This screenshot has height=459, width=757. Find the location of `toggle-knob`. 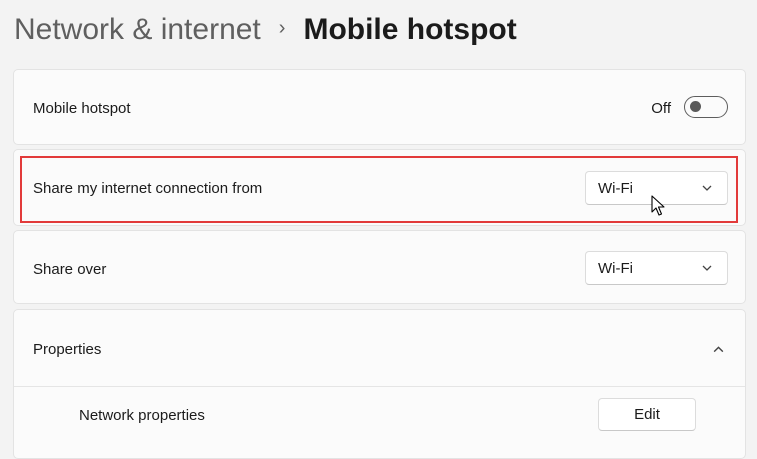

toggle-knob is located at coordinates (695, 106).